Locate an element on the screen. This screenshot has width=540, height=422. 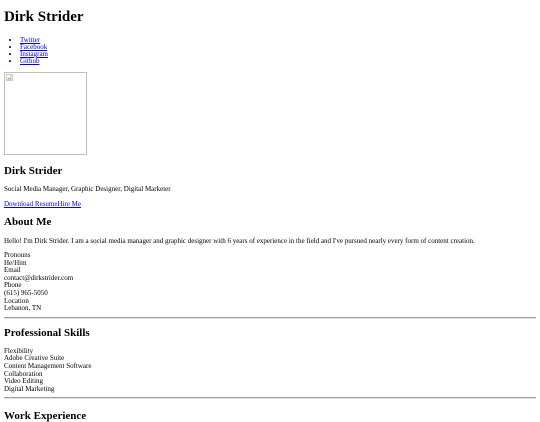
download-resume-link: Download Resume is located at coordinates (30, 204).